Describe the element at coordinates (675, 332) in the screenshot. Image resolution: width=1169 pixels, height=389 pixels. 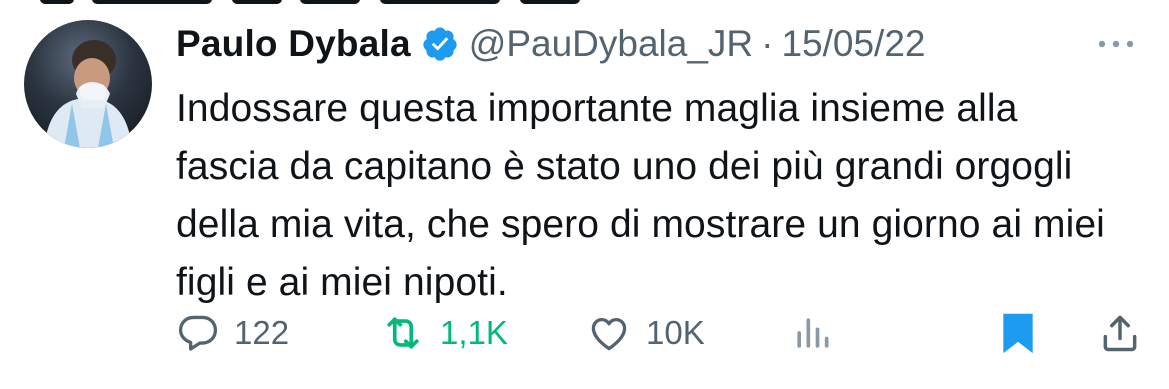
I see `like-count: 10K` at that location.